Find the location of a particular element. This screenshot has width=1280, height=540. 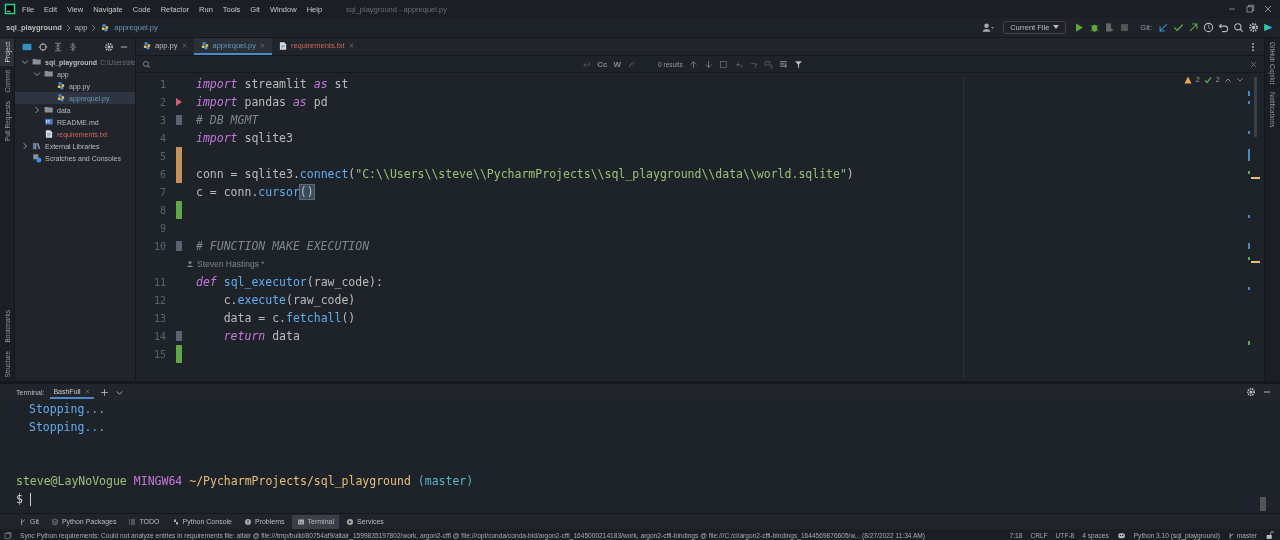

copilot-icon is located at coordinates (1121, 535).